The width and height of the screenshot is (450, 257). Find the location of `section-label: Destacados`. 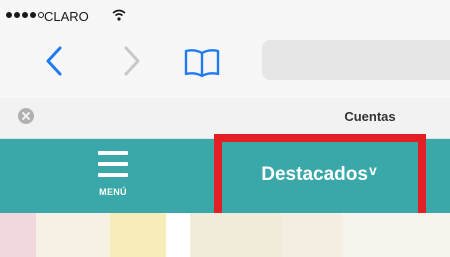

section-label: Destacados is located at coordinates (314, 174).